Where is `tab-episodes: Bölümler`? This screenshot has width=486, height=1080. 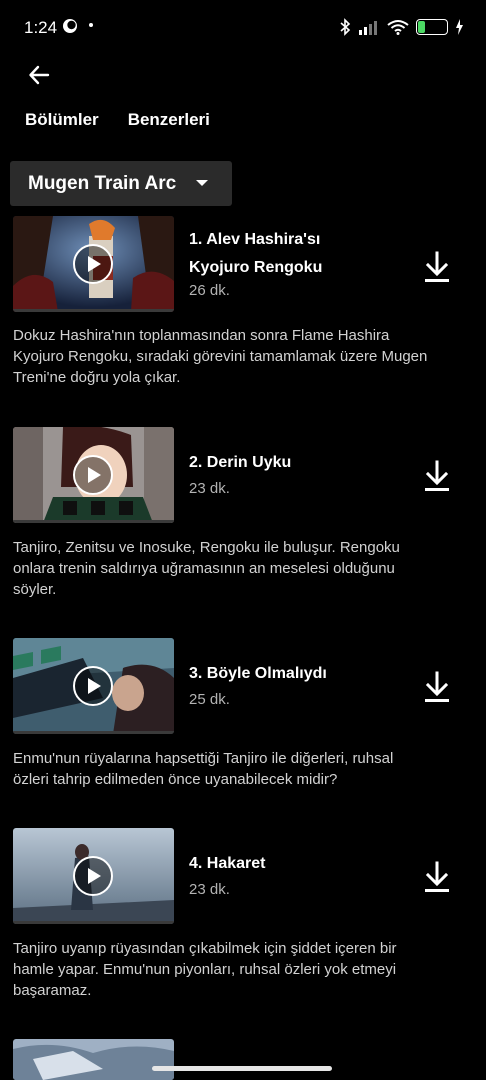 tab-episodes: Bölümler is located at coordinates (62, 120).